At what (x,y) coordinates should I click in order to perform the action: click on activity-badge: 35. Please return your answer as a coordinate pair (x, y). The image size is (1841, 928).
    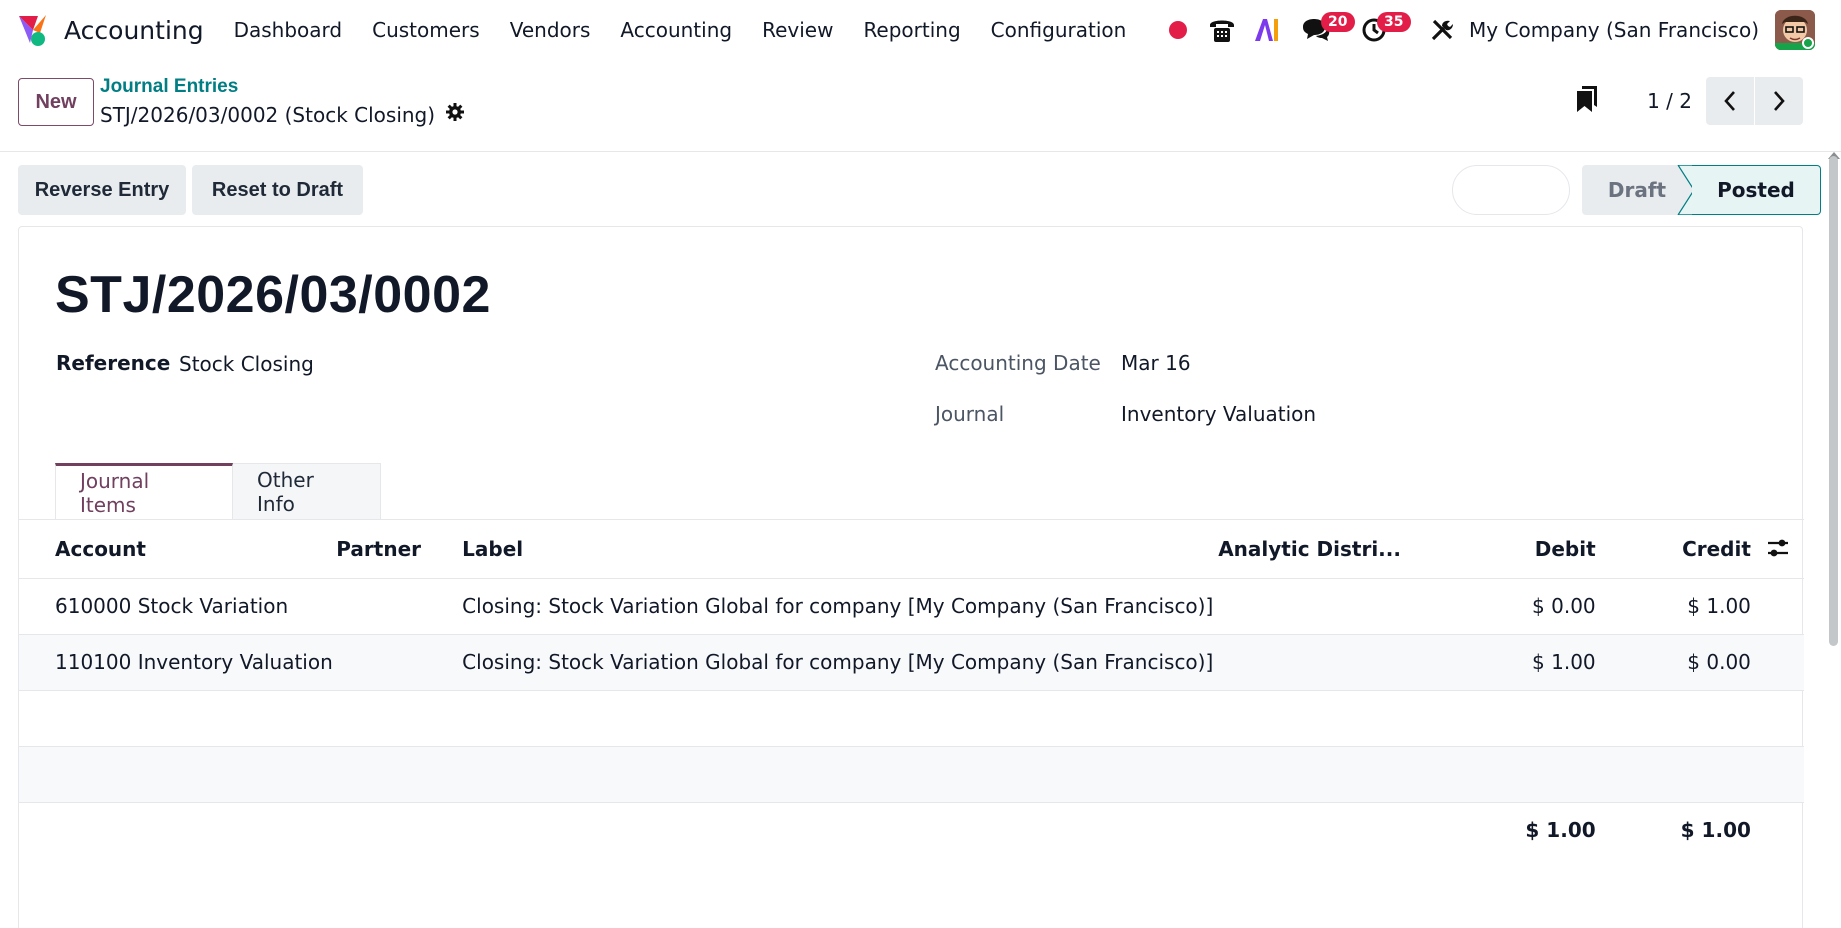
    Looking at the image, I should click on (1394, 22).